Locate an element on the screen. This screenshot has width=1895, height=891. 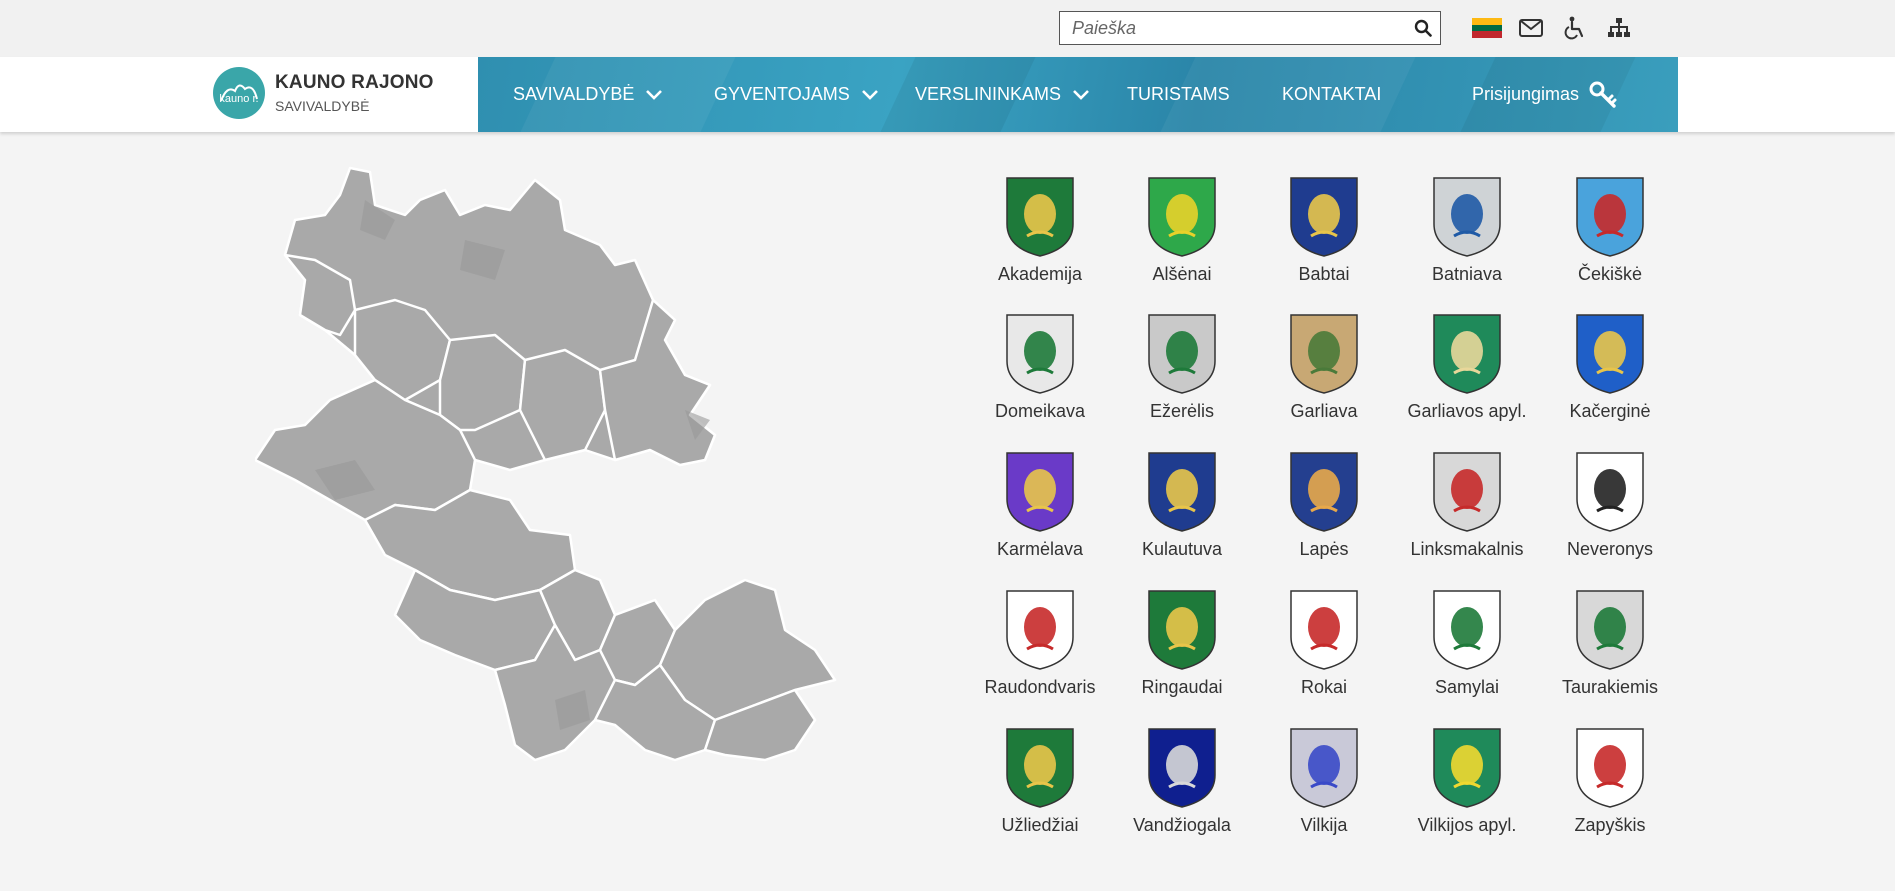
key-icon is located at coordinates (1603, 94).